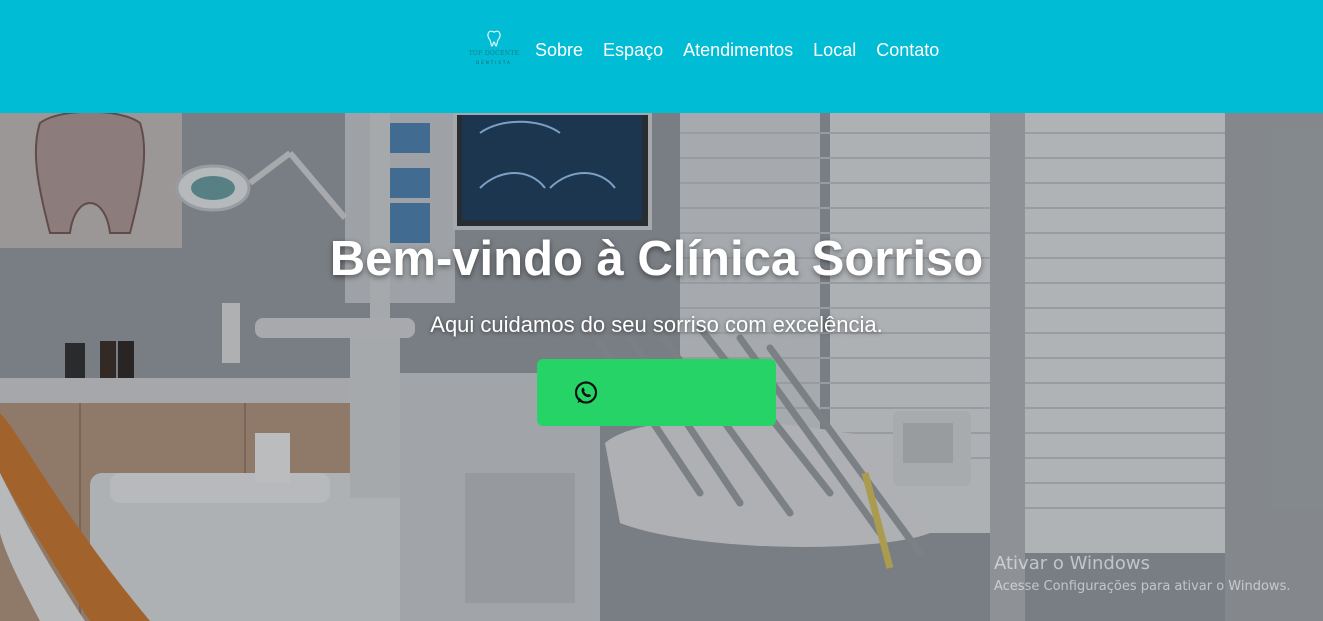  What do you see at coordinates (1072, 563) in the screenshot?
I see `watermark-title: Ativar o Windows` at bounding box center [1072, 563].